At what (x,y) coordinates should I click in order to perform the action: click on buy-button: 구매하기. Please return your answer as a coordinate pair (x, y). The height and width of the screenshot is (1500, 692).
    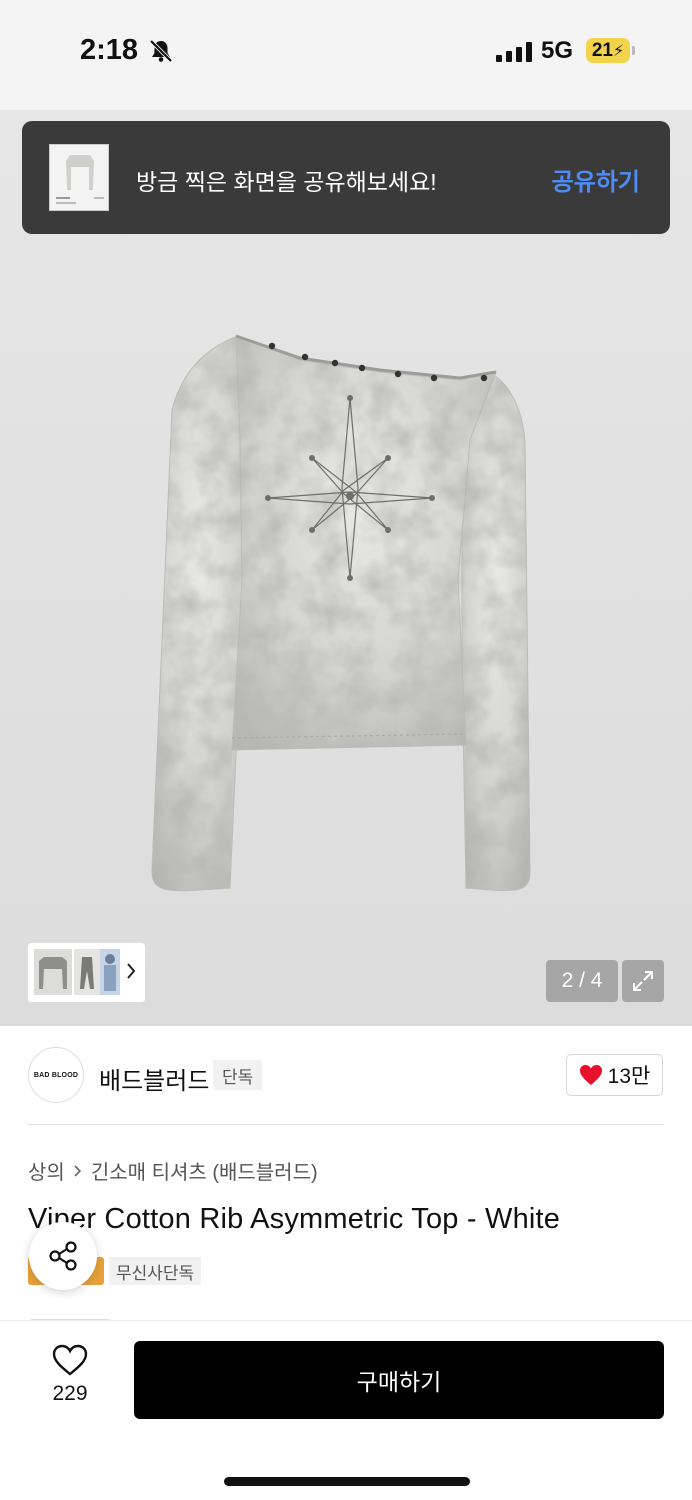
    Looking at the image, I should click on (399, 1380).